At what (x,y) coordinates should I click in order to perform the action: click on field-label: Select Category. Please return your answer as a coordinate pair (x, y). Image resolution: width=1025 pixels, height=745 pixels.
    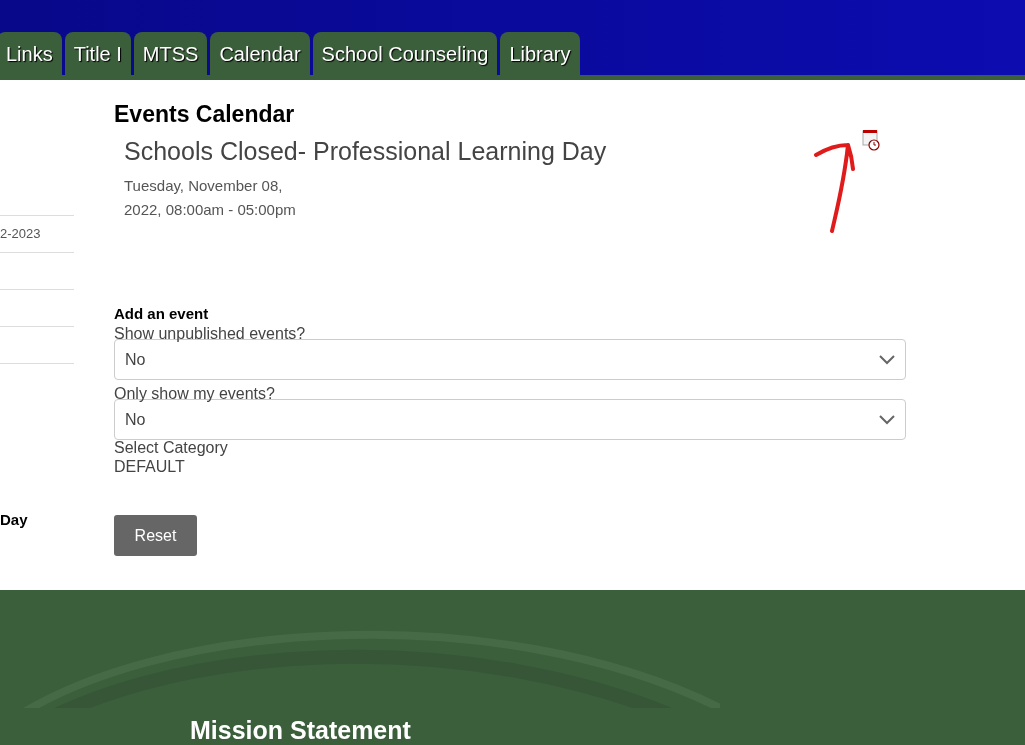
    Looking at the image, I should click on (171, 447).